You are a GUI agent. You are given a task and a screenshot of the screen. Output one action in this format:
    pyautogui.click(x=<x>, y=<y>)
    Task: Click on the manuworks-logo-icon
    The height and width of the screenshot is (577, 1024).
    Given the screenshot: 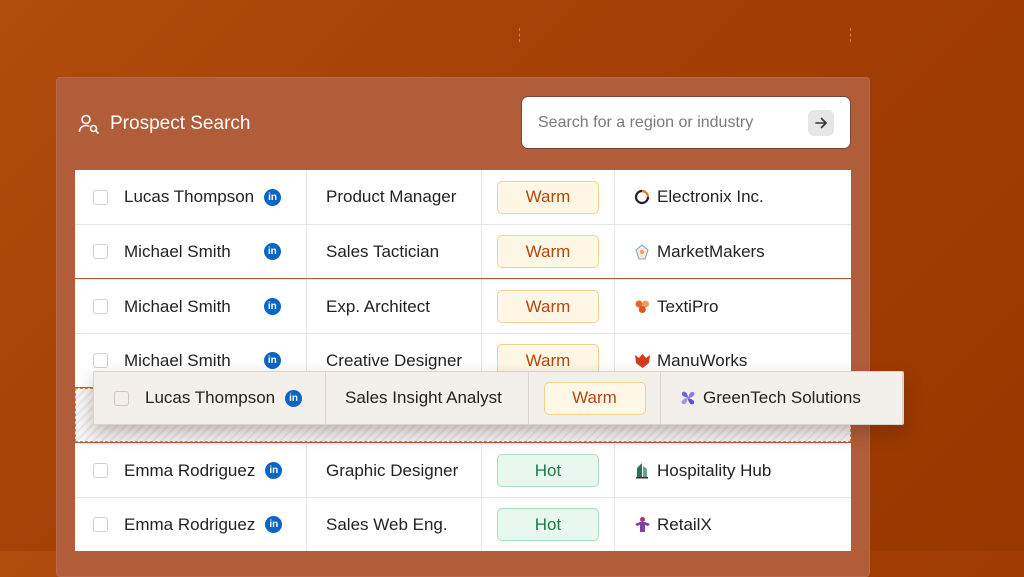 What is the action you would take?
    pyautogui.click(x=642, y=361)
    